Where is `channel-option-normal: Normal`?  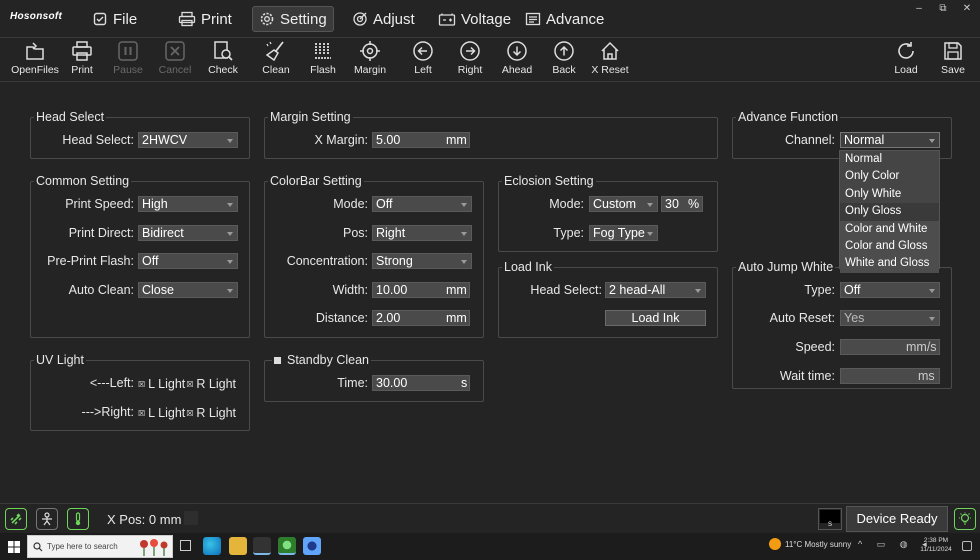
channel-option-normal: Normal is located at coordinates (889, 160).